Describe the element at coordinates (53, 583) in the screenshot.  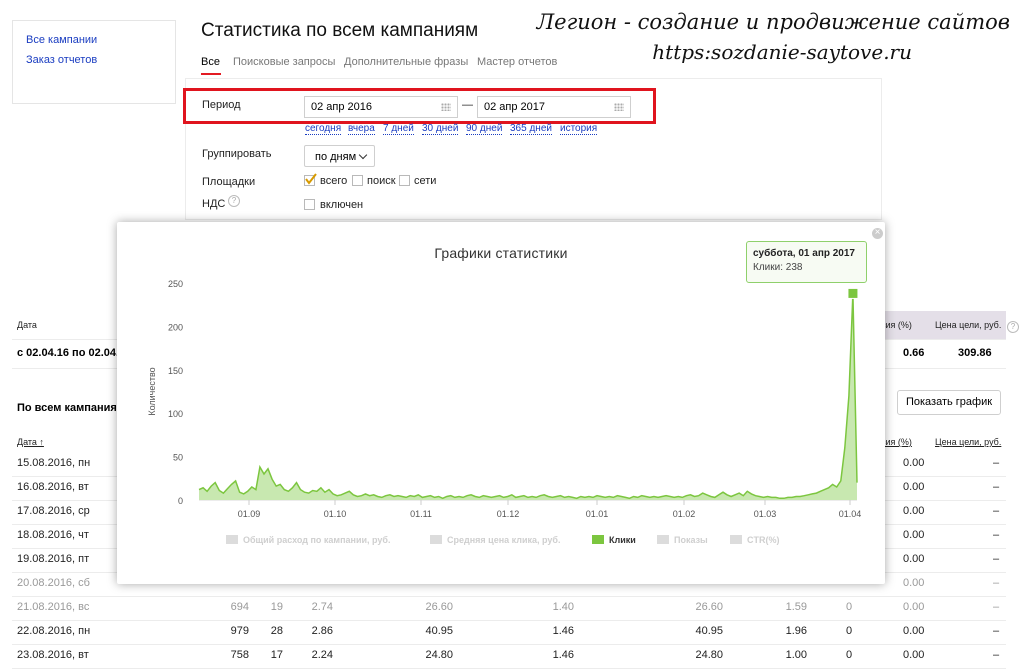
I see `row-date: 20.08.2016, сб` at that location.